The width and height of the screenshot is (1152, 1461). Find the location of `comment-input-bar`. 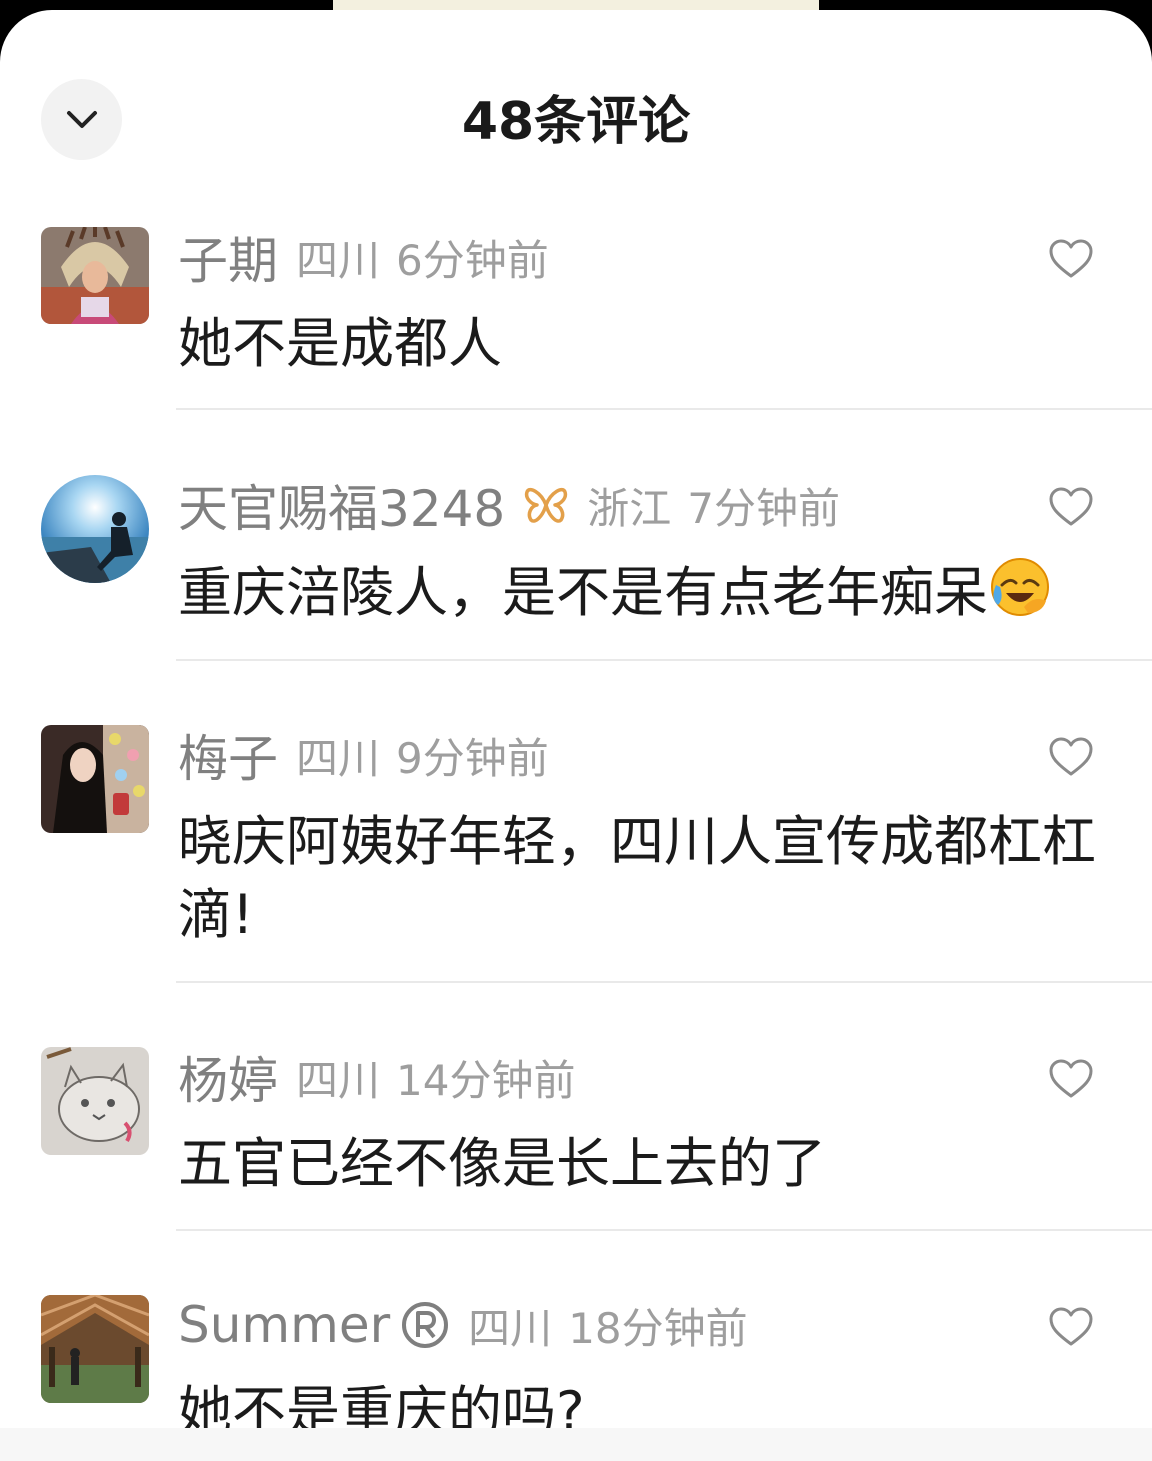

comment-input-bar is located at coordinates (576, 1444).